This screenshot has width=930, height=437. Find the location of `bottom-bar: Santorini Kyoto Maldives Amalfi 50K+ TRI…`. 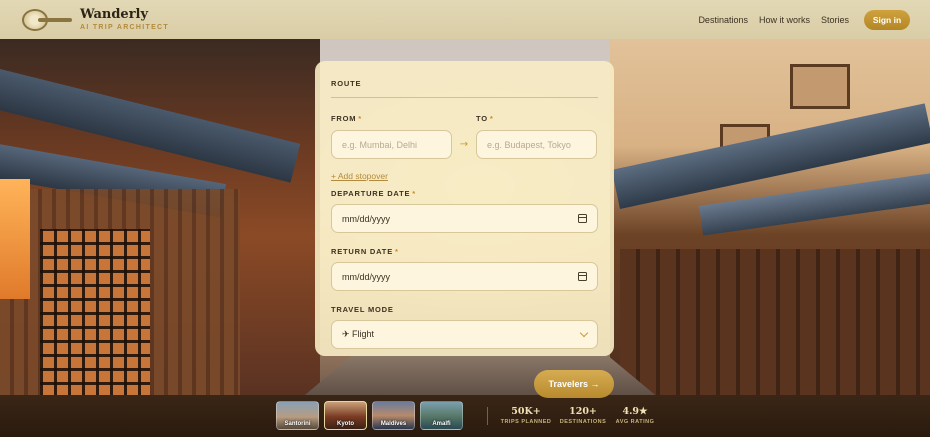

bottom-bar: Santorini Kyoto Maldives Amalfi 50K+ TRI… is located at coordinates (465, 416).